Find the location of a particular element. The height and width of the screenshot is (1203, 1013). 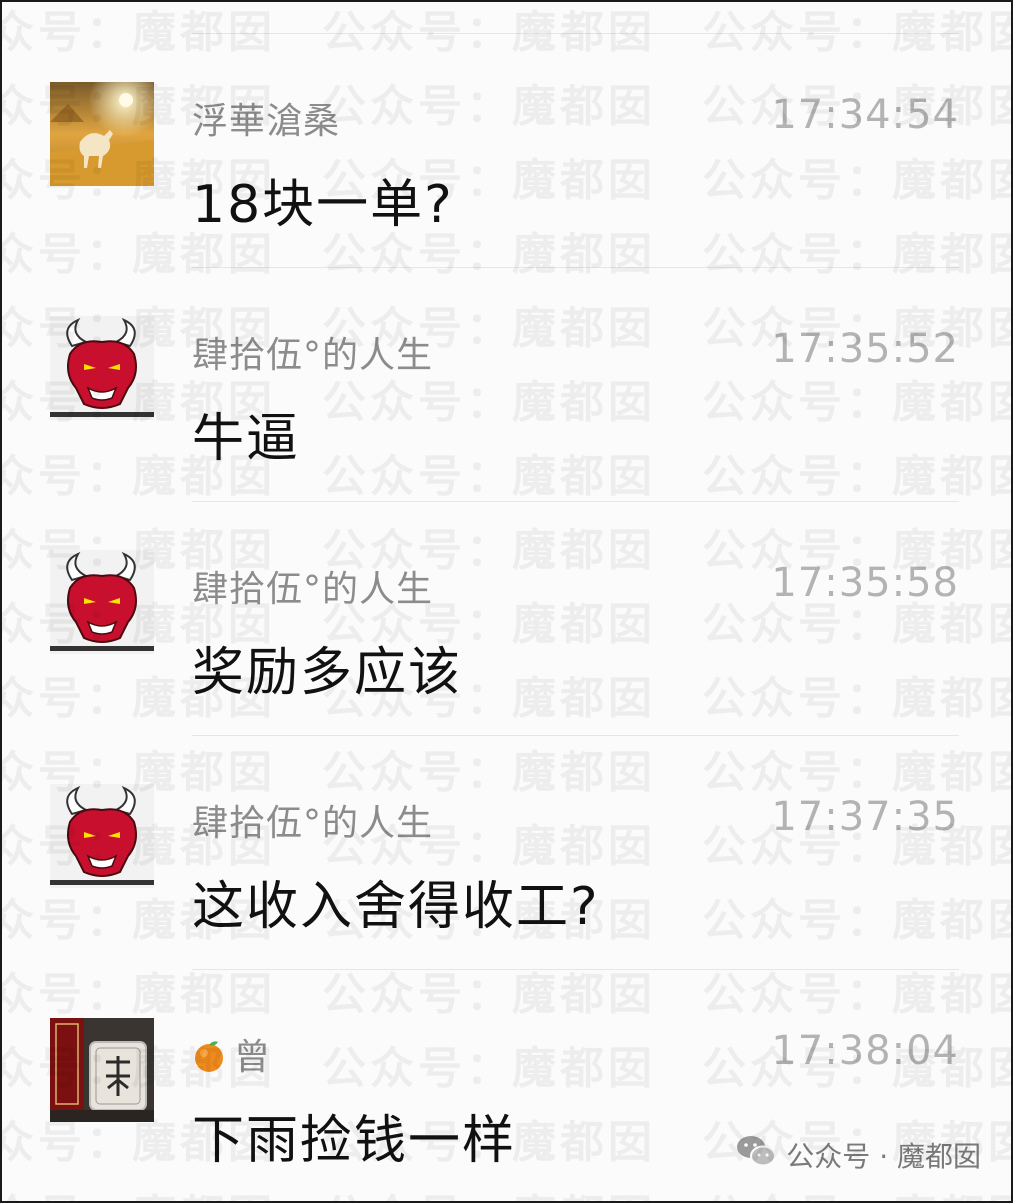

message-text: 牛逼 is located at coordinates (246, 439).